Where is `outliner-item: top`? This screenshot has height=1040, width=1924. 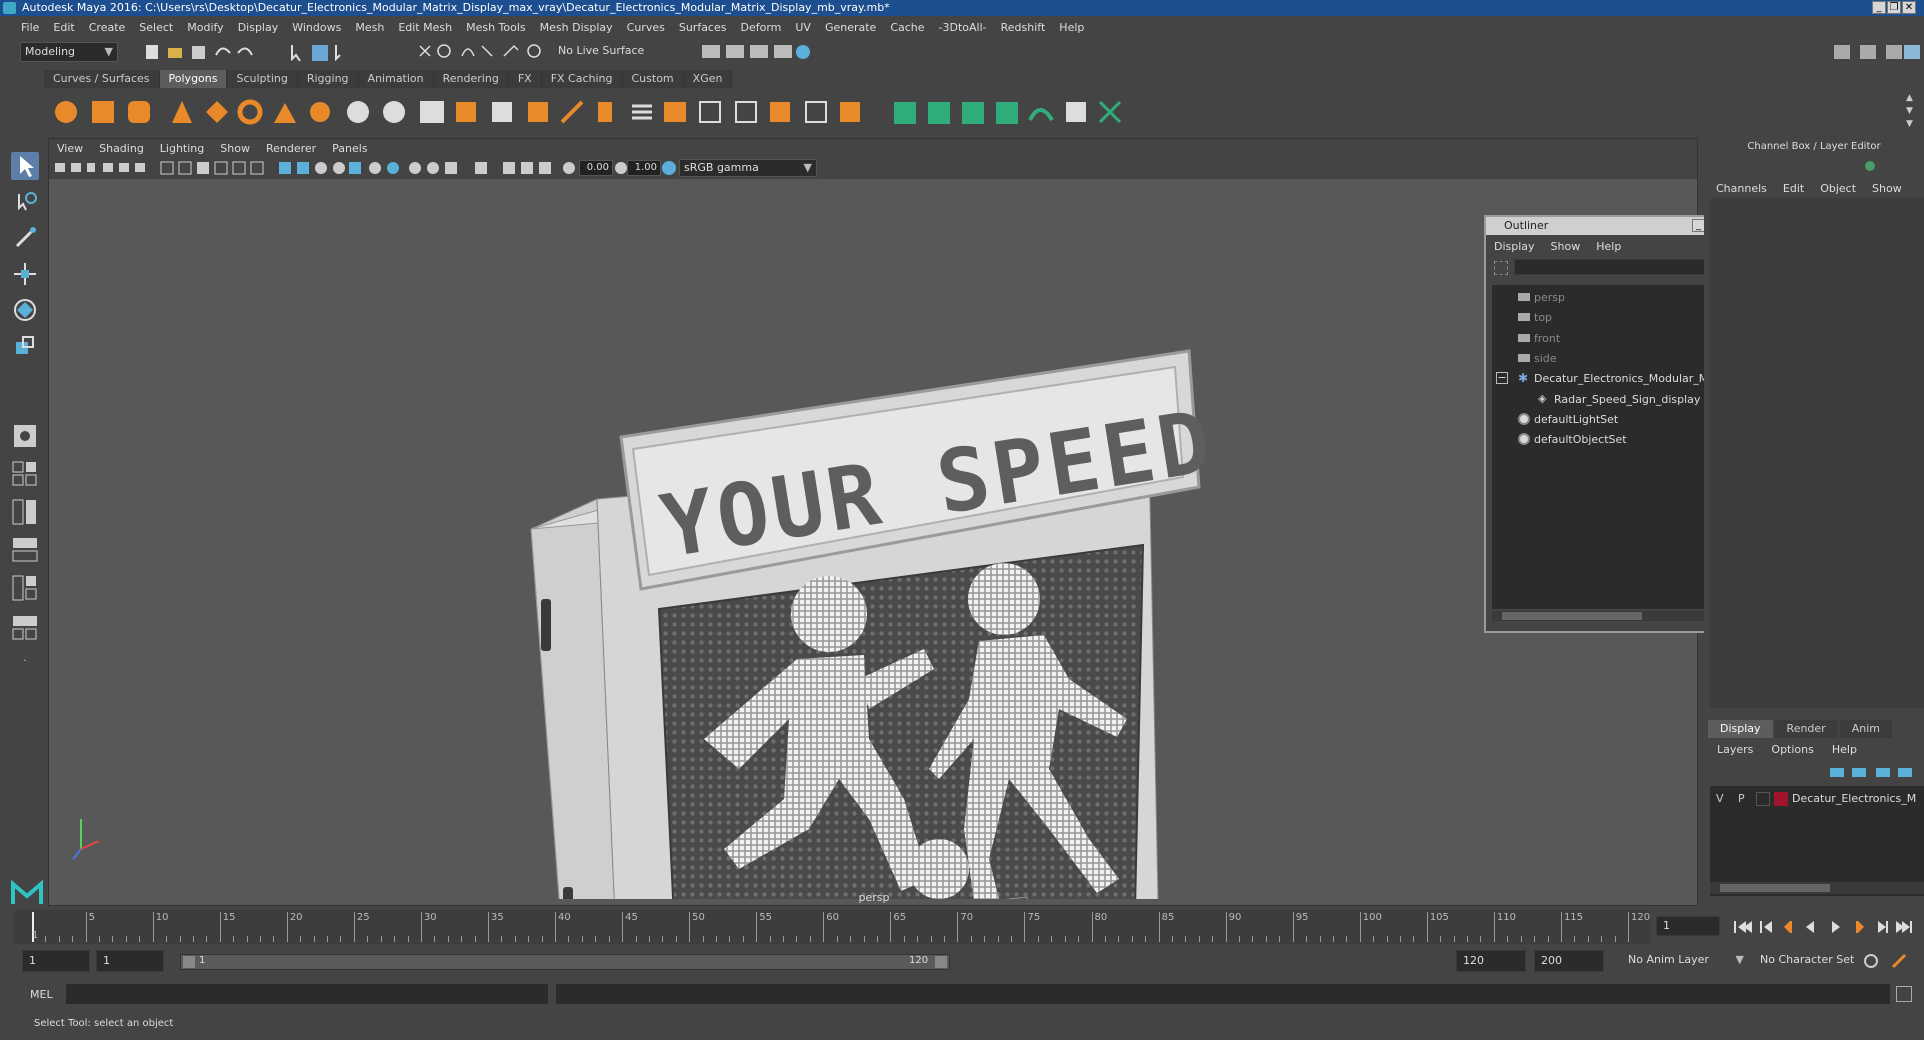
outliner-item: top is located at coordinates (1604, 318).